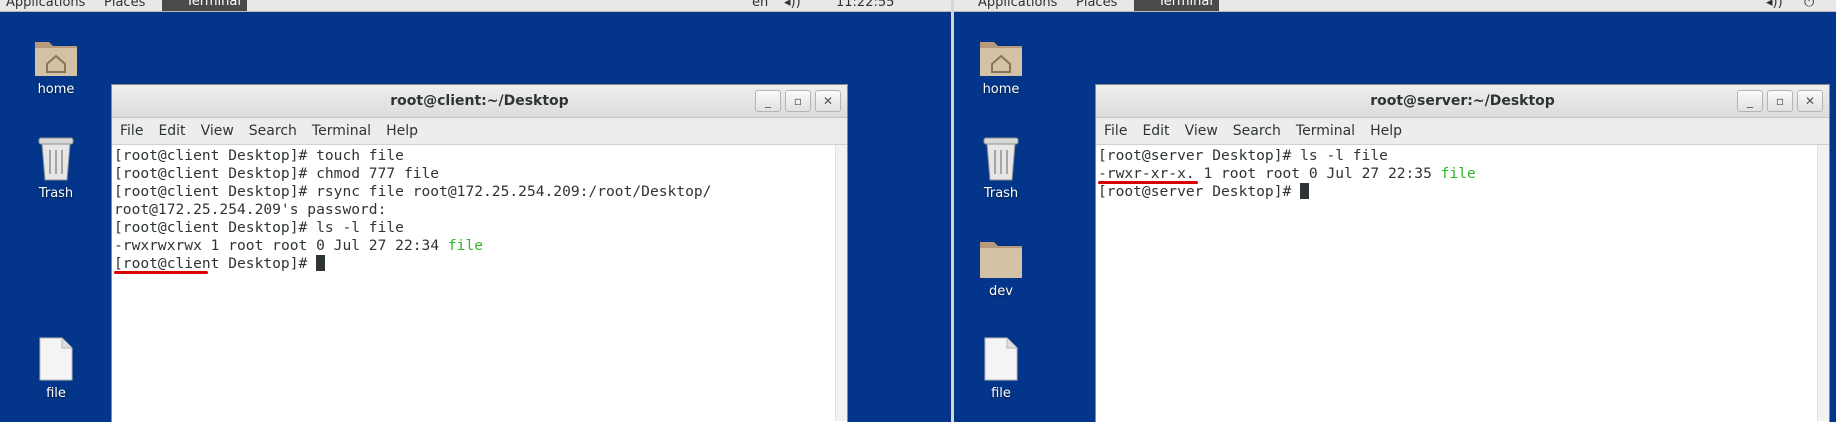 The width and height of the screenshot is (1836, 422). Describe the element at coordinates (1001, 260) in the screenshot. I see `folder-icon` at that location.